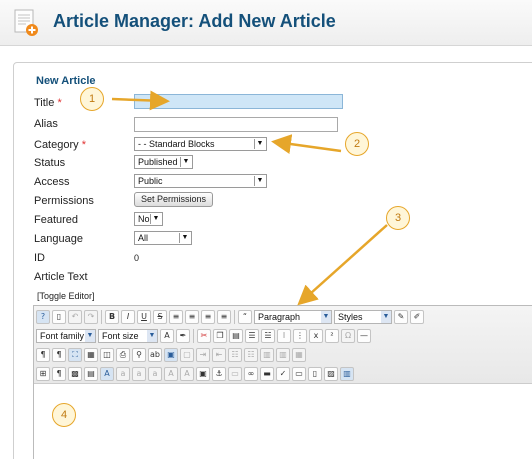 The image size is (532, 459). Describe the element at coordinates (91, 317) in the screenshot. I see `redo-icon: ↷` at that location.